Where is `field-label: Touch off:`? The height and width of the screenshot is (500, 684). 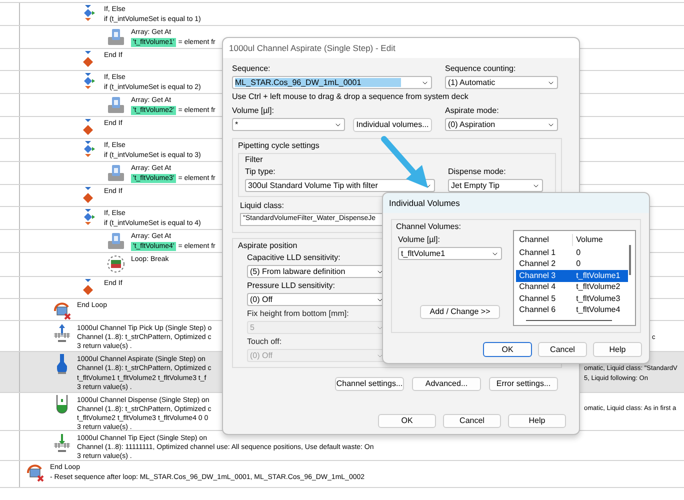 field-label: Touch off: is located at coordinates (264, 342).